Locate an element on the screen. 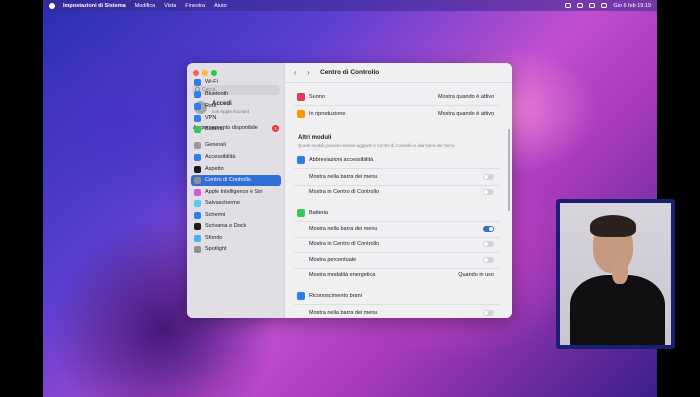  option-label: Mostra modalità energetica is located at coordinates (342, 275).